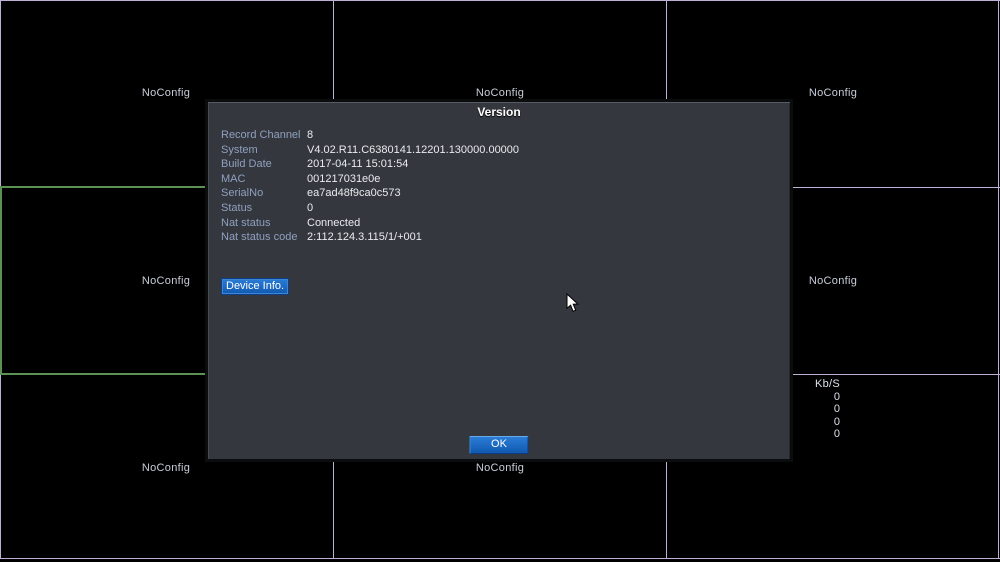 This screenshot has width=1000, height=562. Describe the element at coordinates (358, 164) in the screenshot. I see `field-value: 2017-04-11 15:01:54` at that location.